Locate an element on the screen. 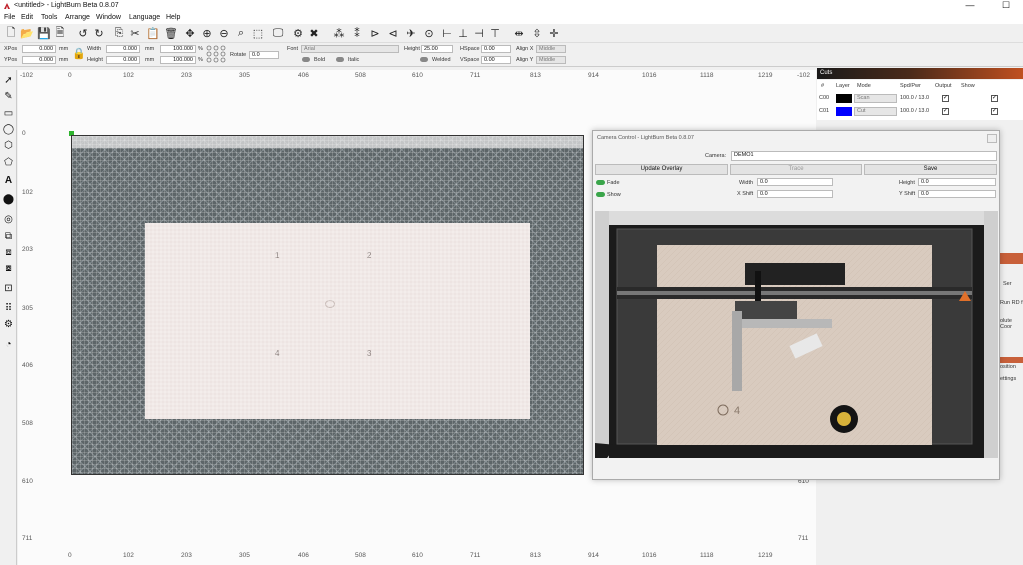 This screenshot has height=565, width=1023. maximize-button: ☐ is located at coordinates (1006, 6).